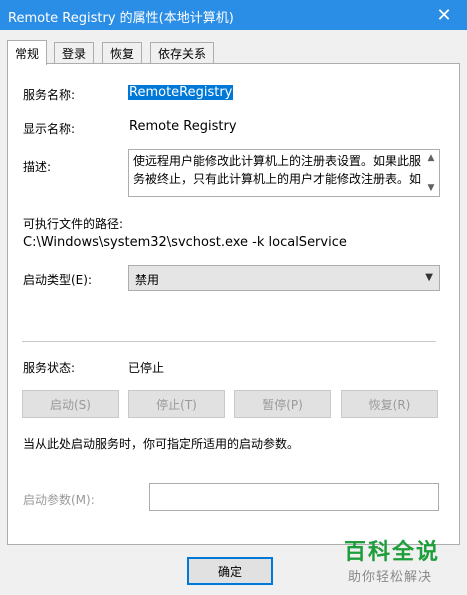  I want to click on close-icon: ✕, so click(444, 15).